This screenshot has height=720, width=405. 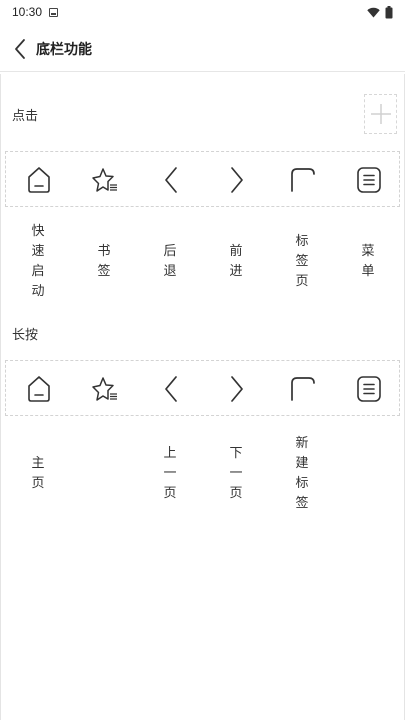 I want to click on title-bar: 底栏功能, so click(x=202, y=49).